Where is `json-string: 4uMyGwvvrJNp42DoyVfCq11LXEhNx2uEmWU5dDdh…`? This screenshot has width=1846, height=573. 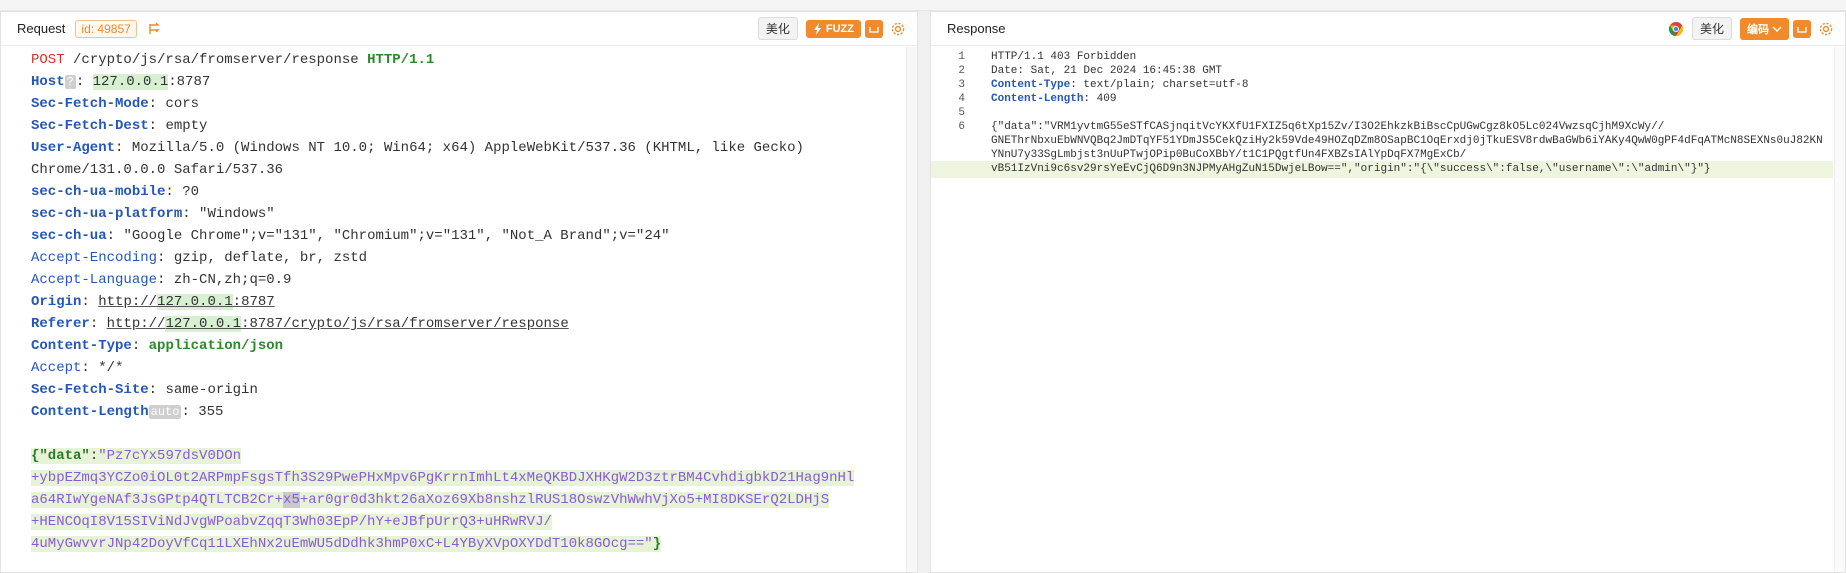 json-string: 4uMyGwvvrJNp42DoyVfCq11LXEhNx2uEmWU5dDdh… is located at coordinates (342, 544).